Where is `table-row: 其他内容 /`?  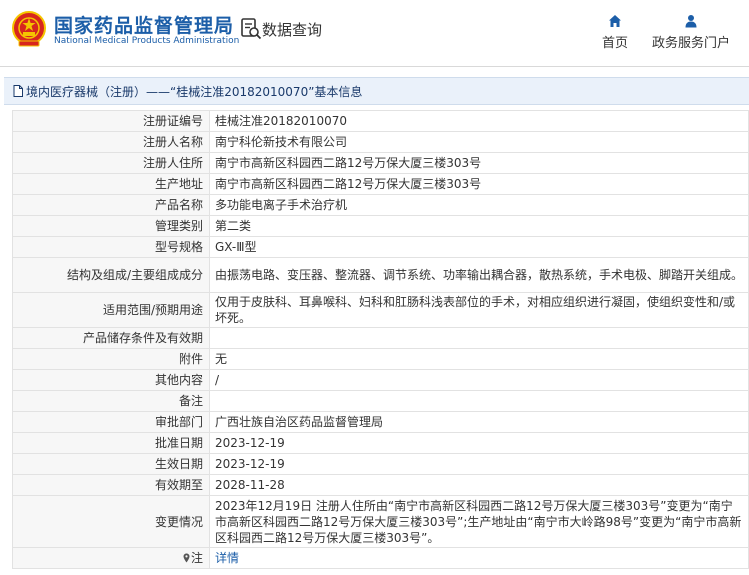
table-row: 其他内容 / is located at coordinates (380, 380).